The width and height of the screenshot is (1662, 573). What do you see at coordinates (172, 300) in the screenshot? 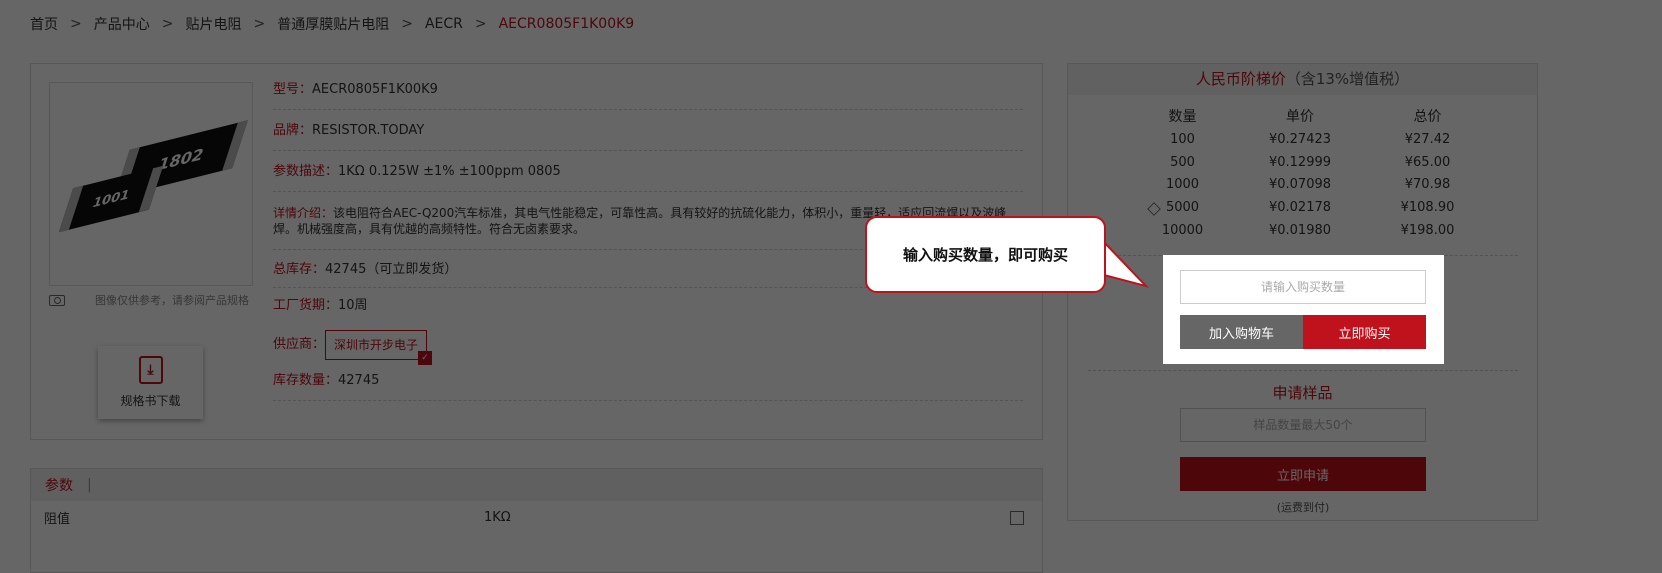
I see `image-disclaimer-text: 图像仅供参考，请参阅产品规格` at bounding box center [172, 300].